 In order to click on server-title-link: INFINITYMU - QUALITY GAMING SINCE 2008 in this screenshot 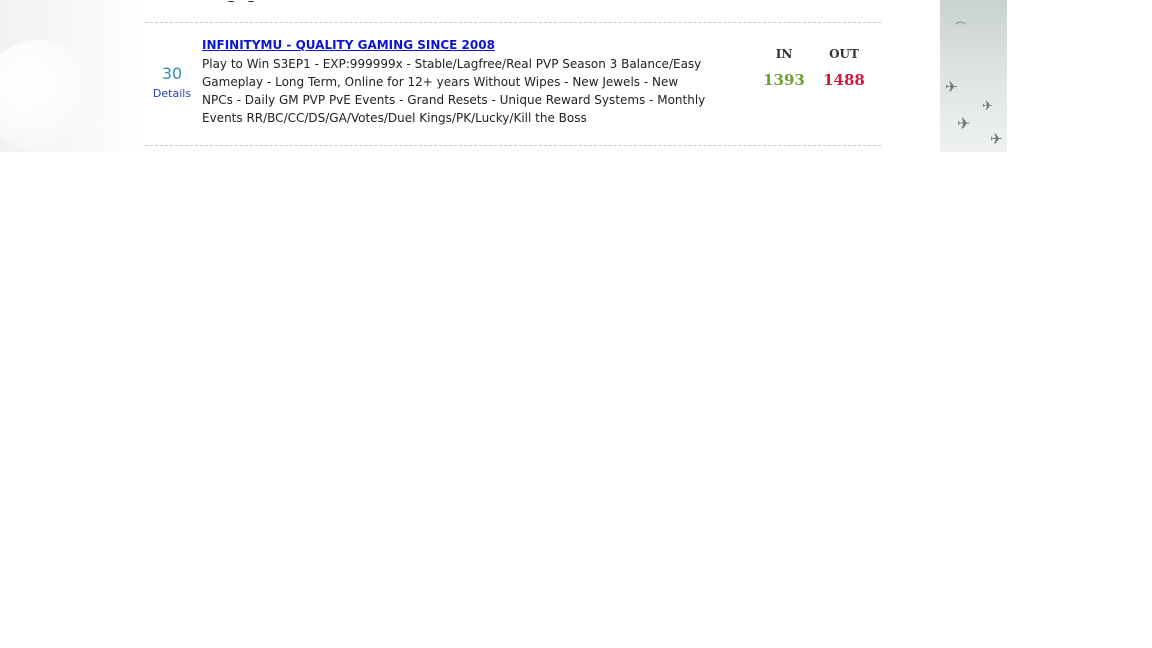, I will do `click(348, 45)`.